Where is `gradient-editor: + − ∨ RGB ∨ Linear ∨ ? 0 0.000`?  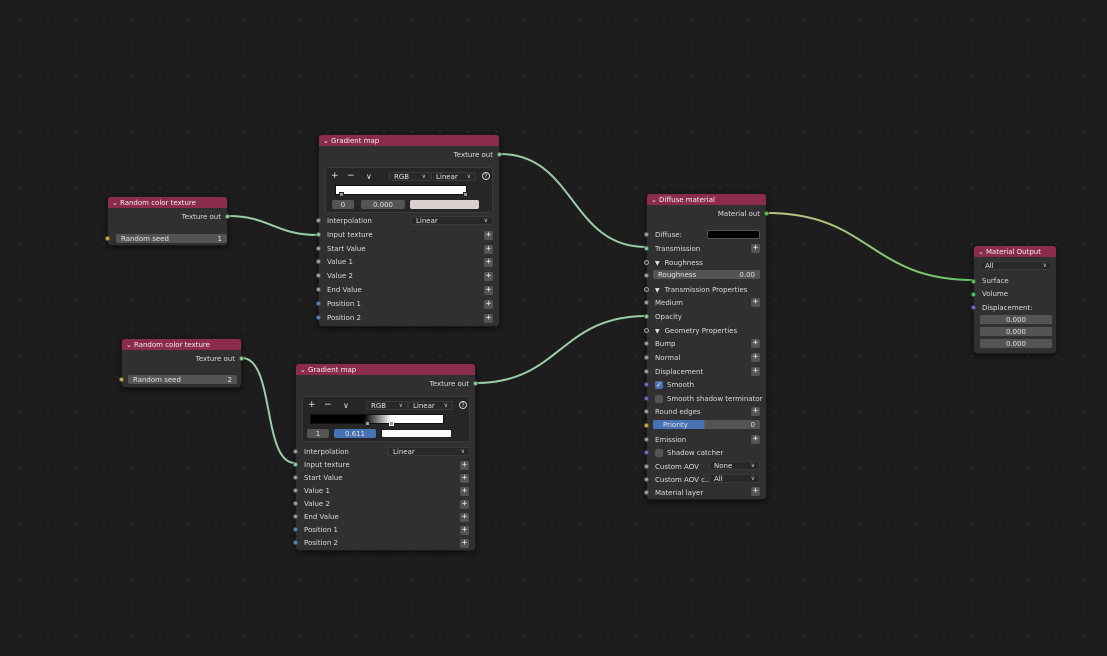
gradient-editor: + − ∨ RGB ∨ Linear ∨ ? 0 0.000 is located at coordinates (409, 190).